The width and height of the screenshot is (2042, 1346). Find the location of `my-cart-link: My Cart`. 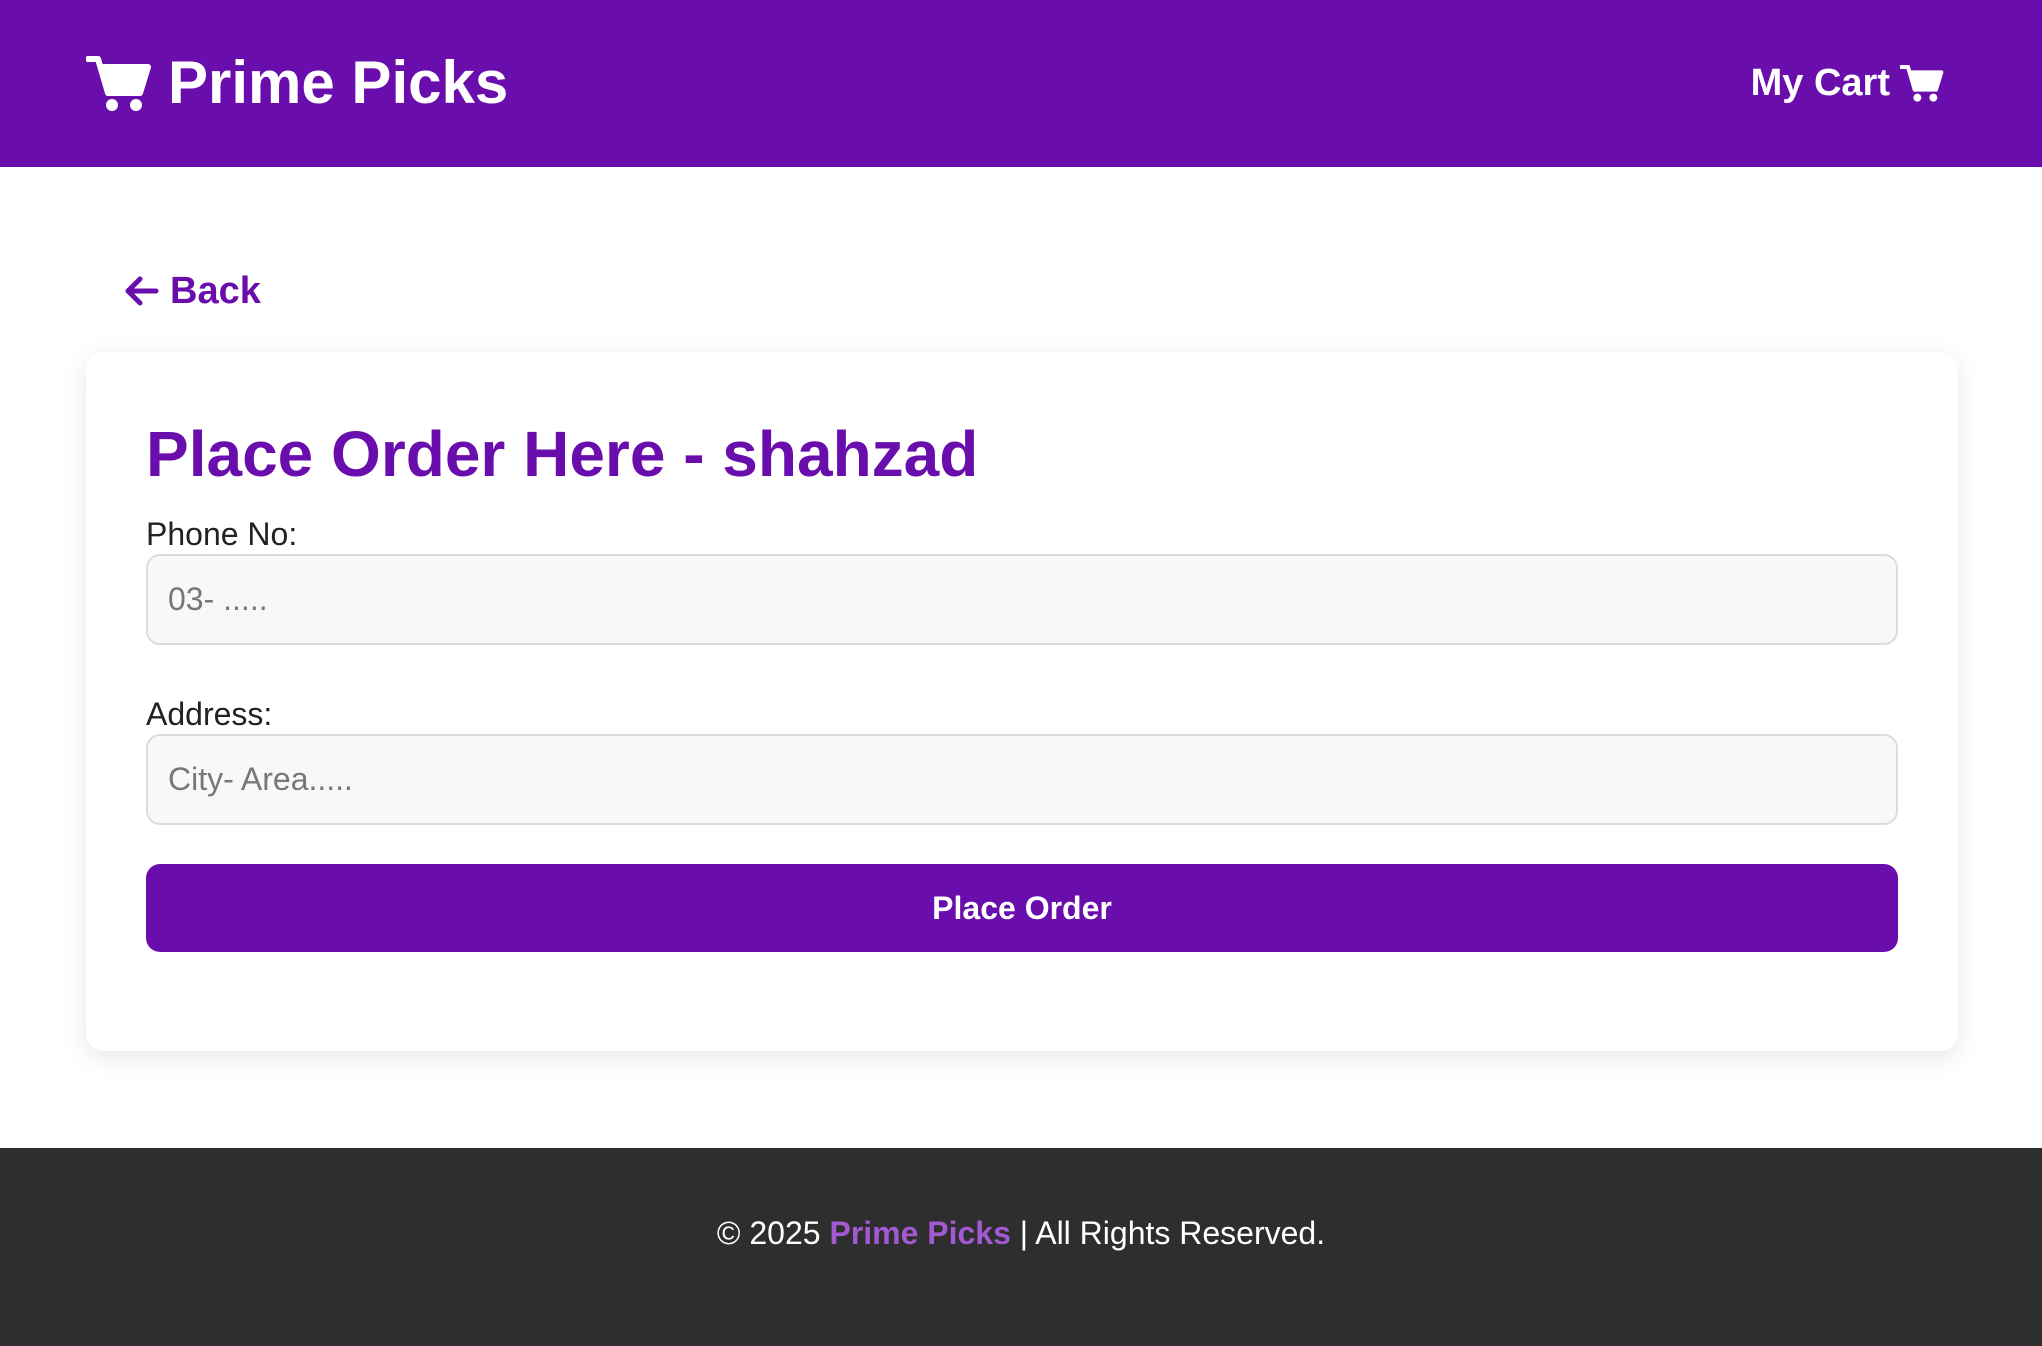

my-cart-link: My Cart is located at coordinates (1847, 83).